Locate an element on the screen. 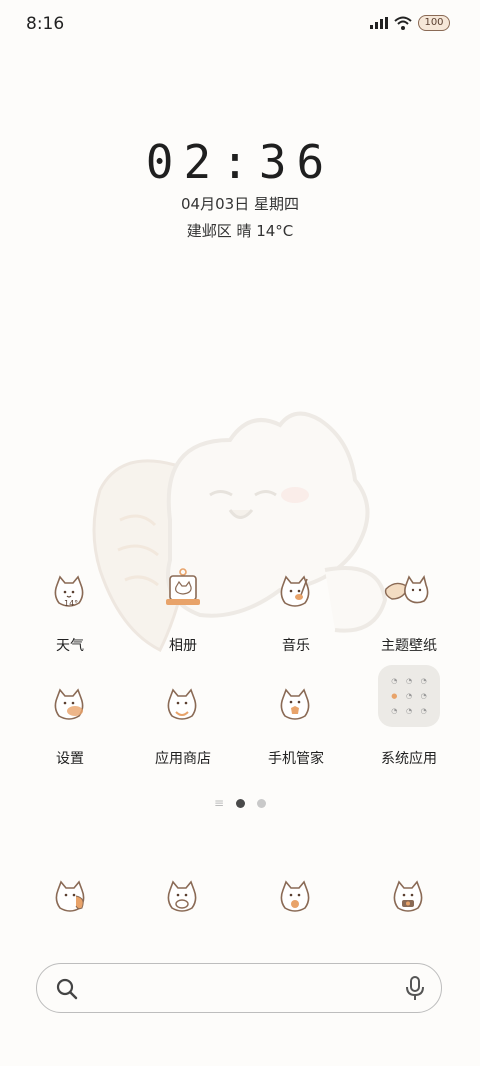 The image size is (480, 1066). microphone-icon is located at coordinates (415, 989).